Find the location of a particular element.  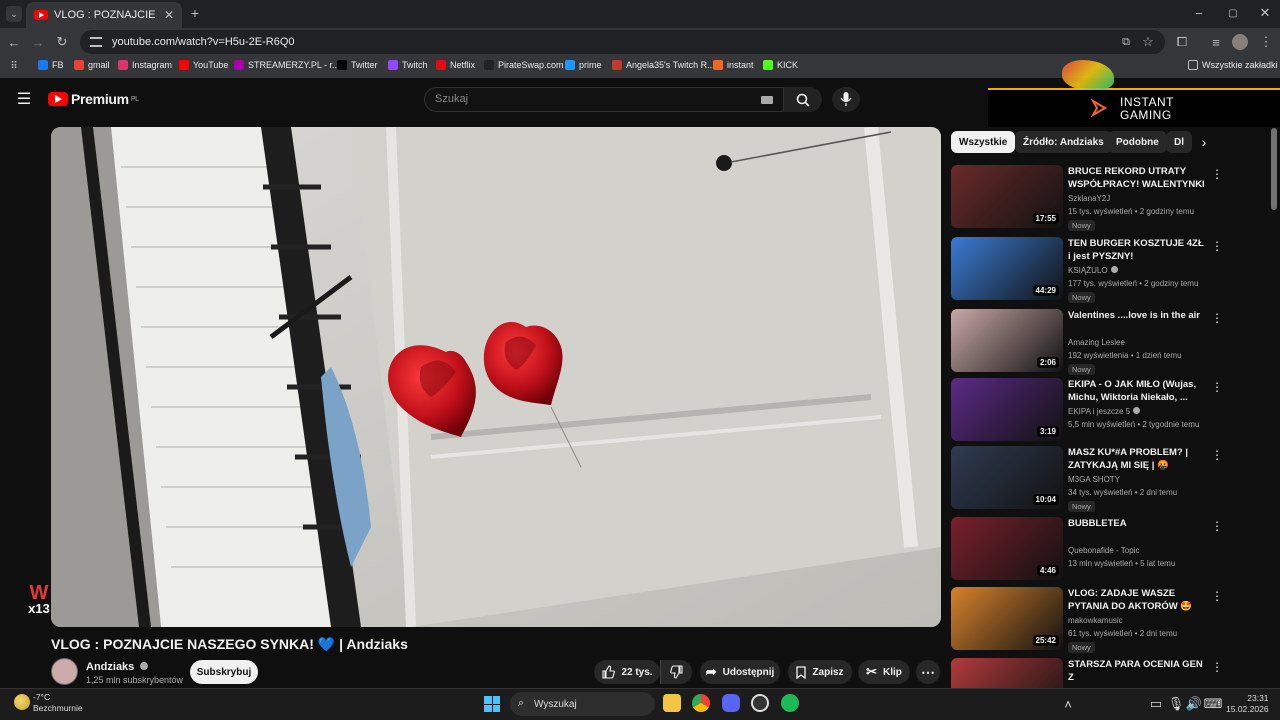

clip-button: ✂ Klip is located at coordinates (884, 672).